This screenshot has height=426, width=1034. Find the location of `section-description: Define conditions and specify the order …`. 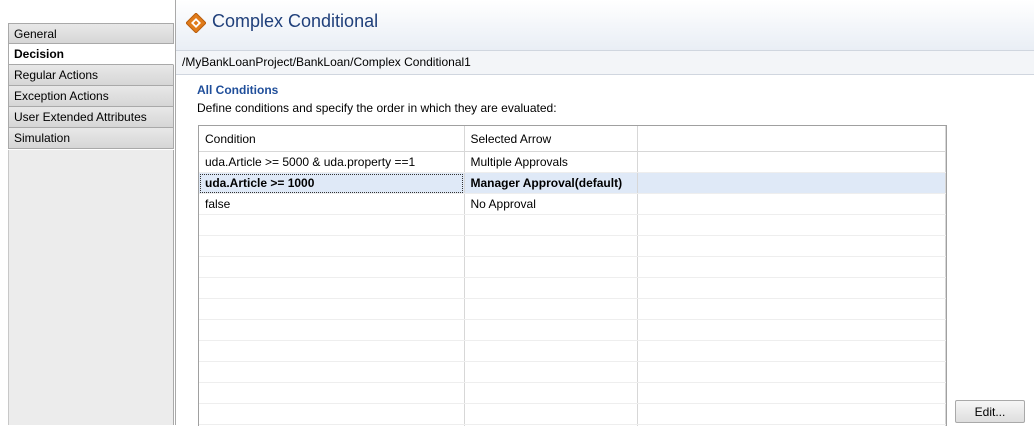

section-description: Define conditions and specify the order … is located at coordinates (377, 108).